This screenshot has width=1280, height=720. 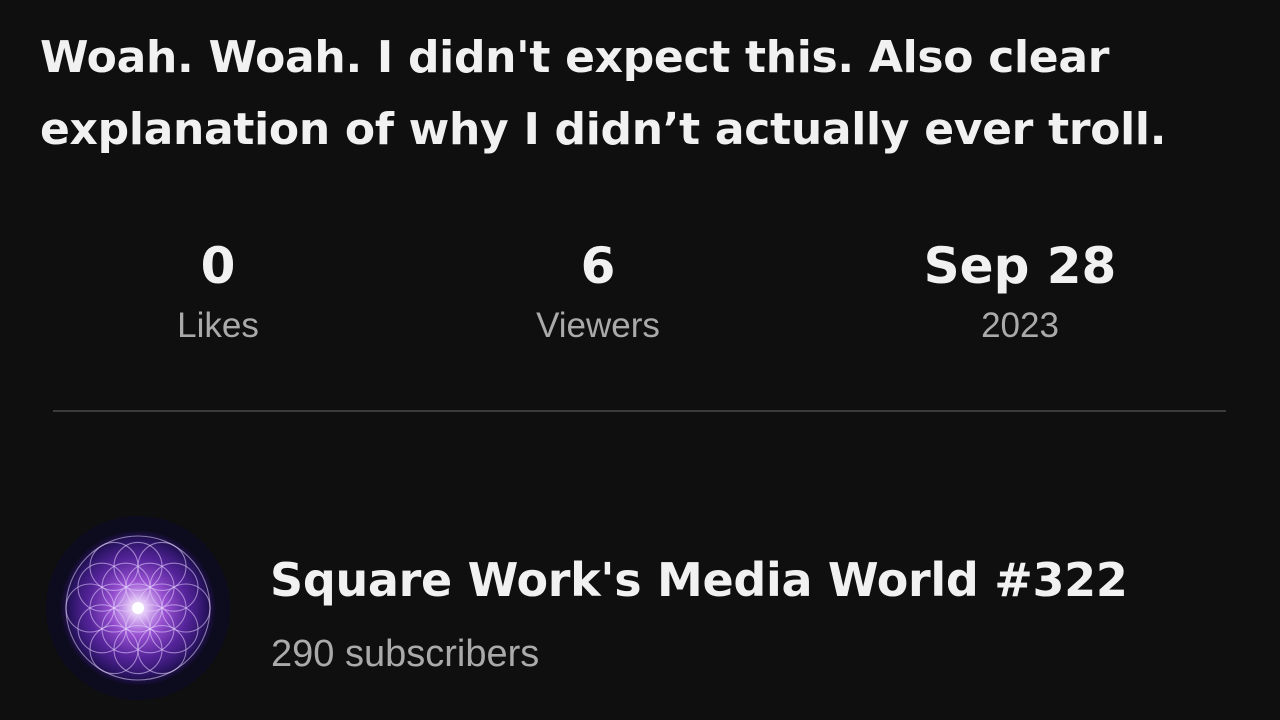 I want to click on likes-label: Likes, so click(x=218, y=325).